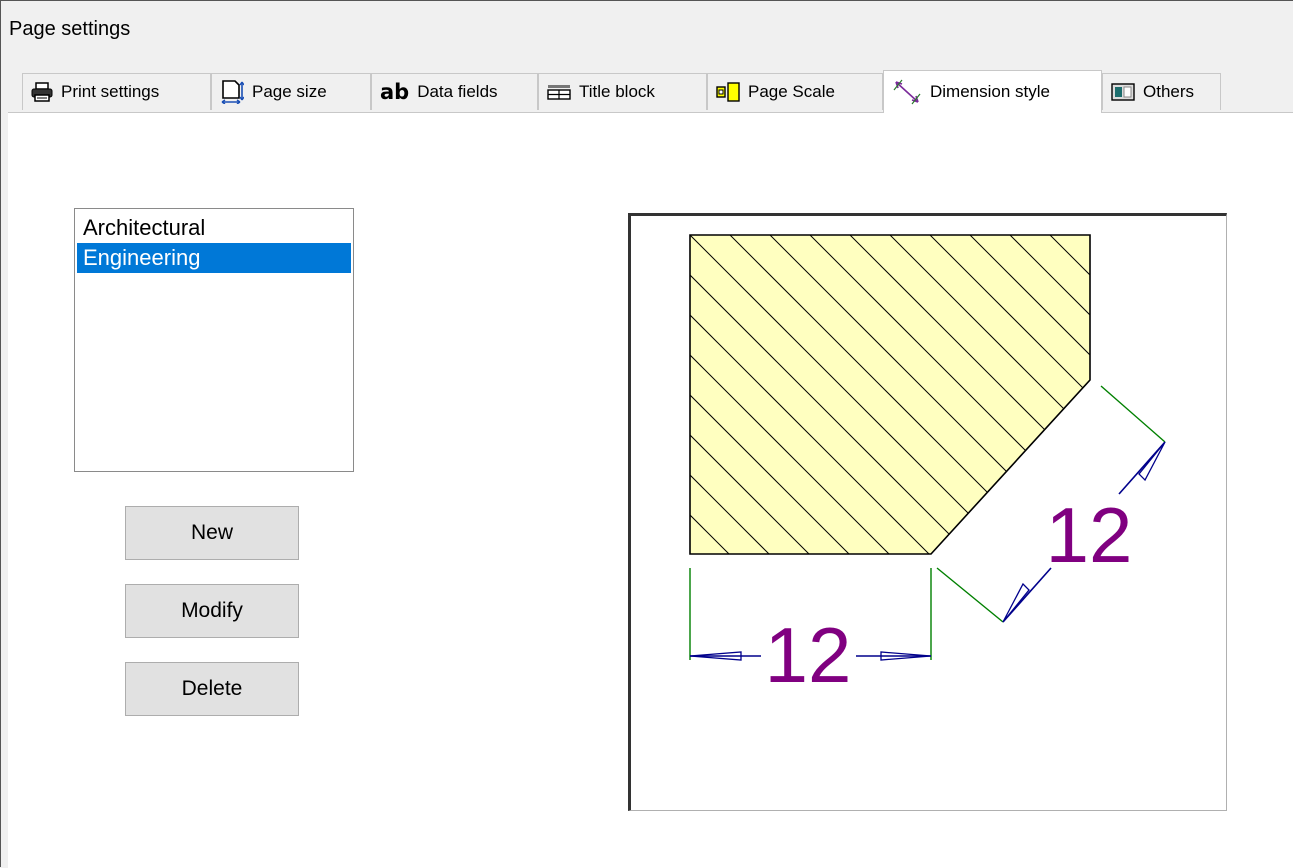 The image size is (1293, 868). I want to click on tab-others: Others, so click(1161, 91).